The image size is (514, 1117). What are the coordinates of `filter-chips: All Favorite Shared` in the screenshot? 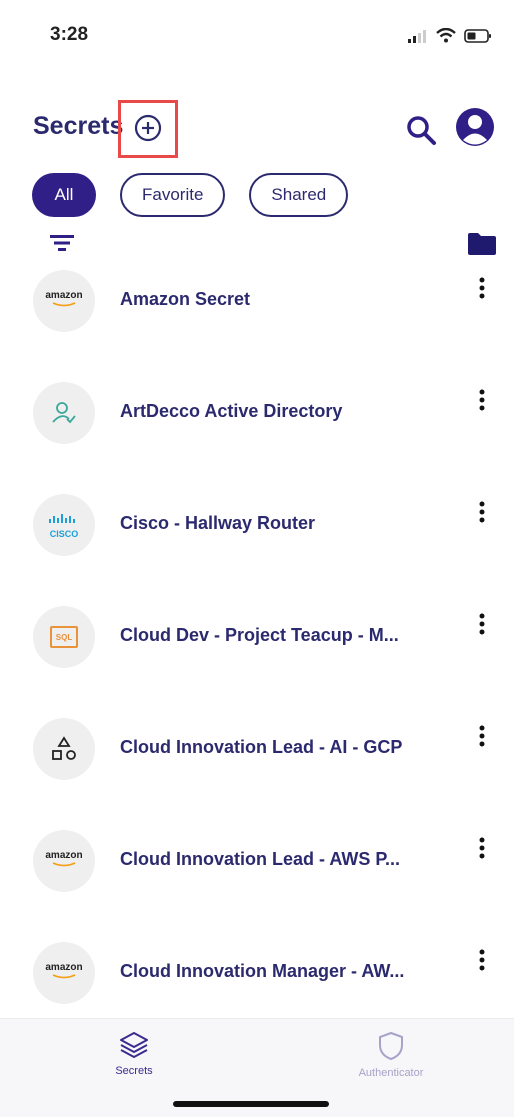 It's located at (190, 195).